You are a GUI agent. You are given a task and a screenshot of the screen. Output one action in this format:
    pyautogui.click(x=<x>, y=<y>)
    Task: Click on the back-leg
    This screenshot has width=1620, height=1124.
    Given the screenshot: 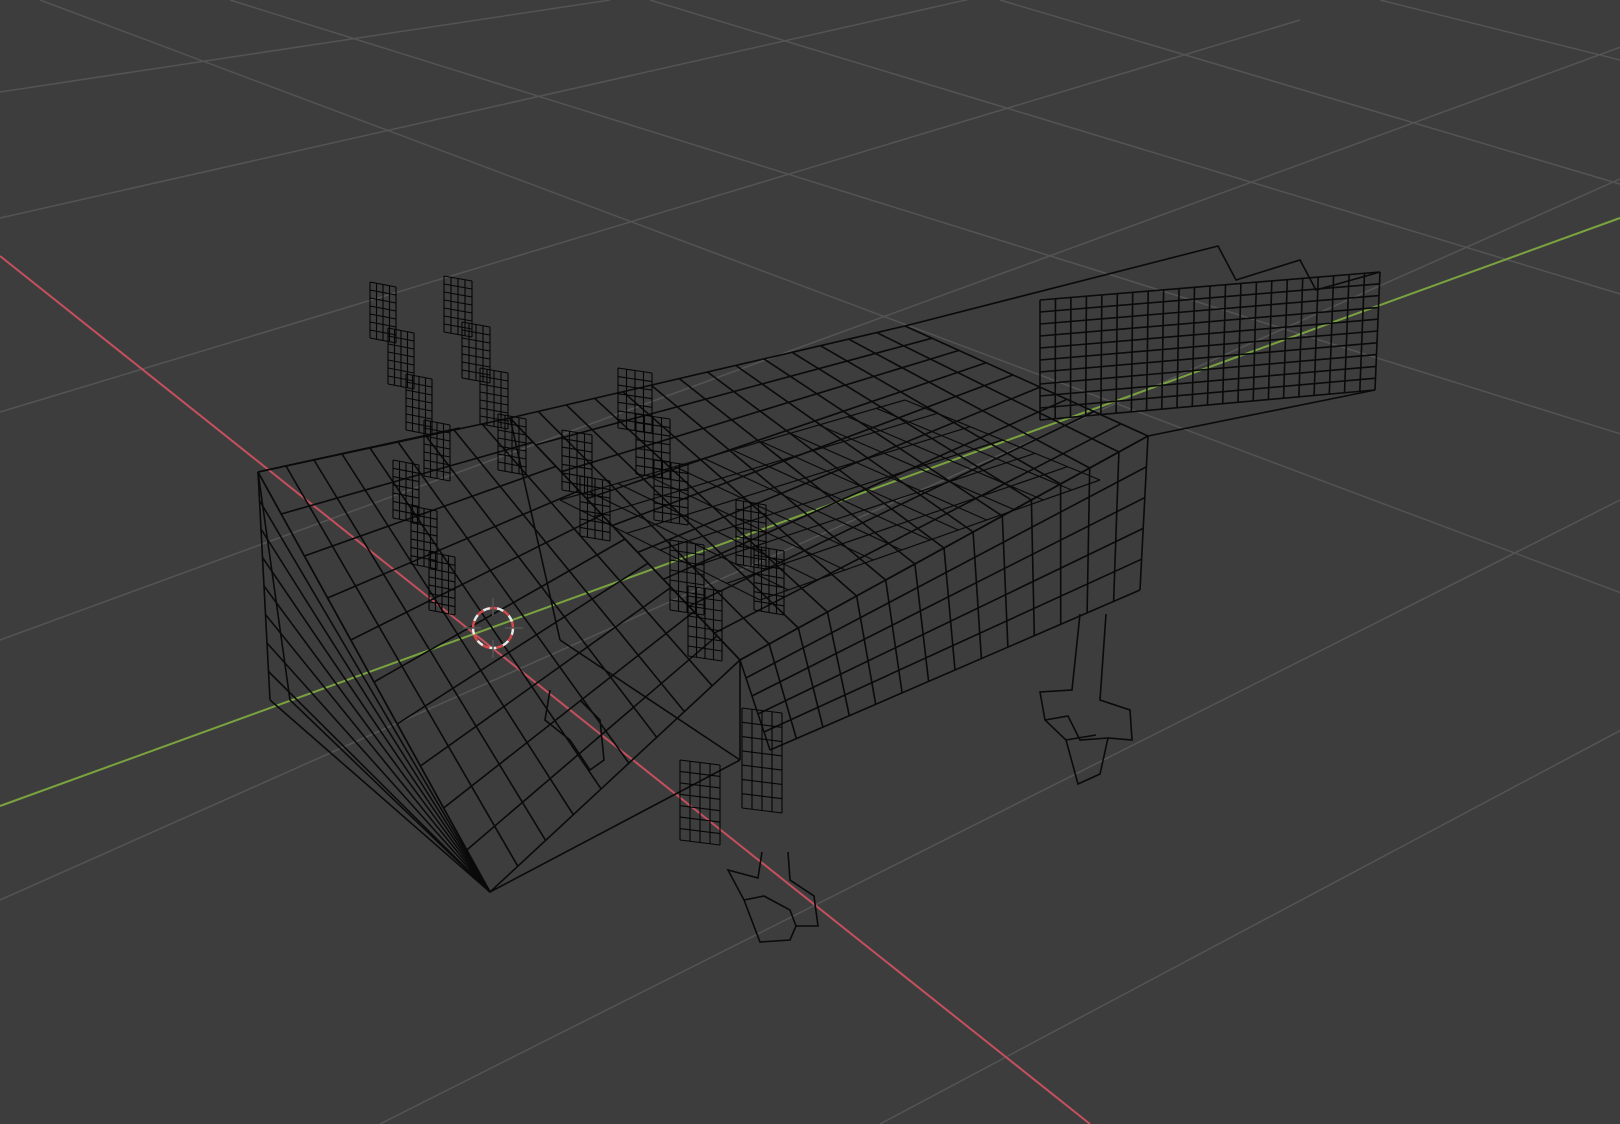 What is the action you would take?
    pyautogui.click(x=1086, y=699)
    